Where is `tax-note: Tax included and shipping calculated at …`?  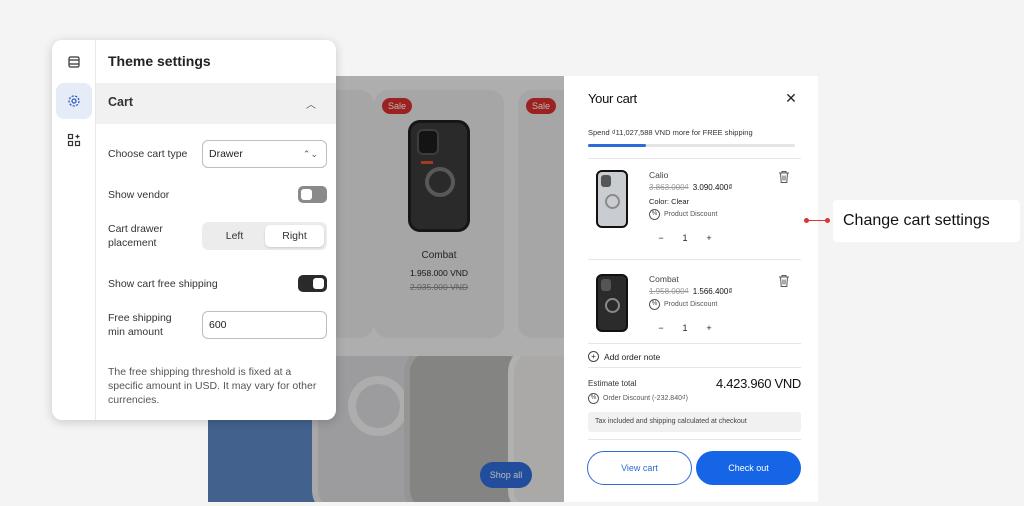 tax-note: Tax included and shipping calculated at … is located at coordinates (694, 422).